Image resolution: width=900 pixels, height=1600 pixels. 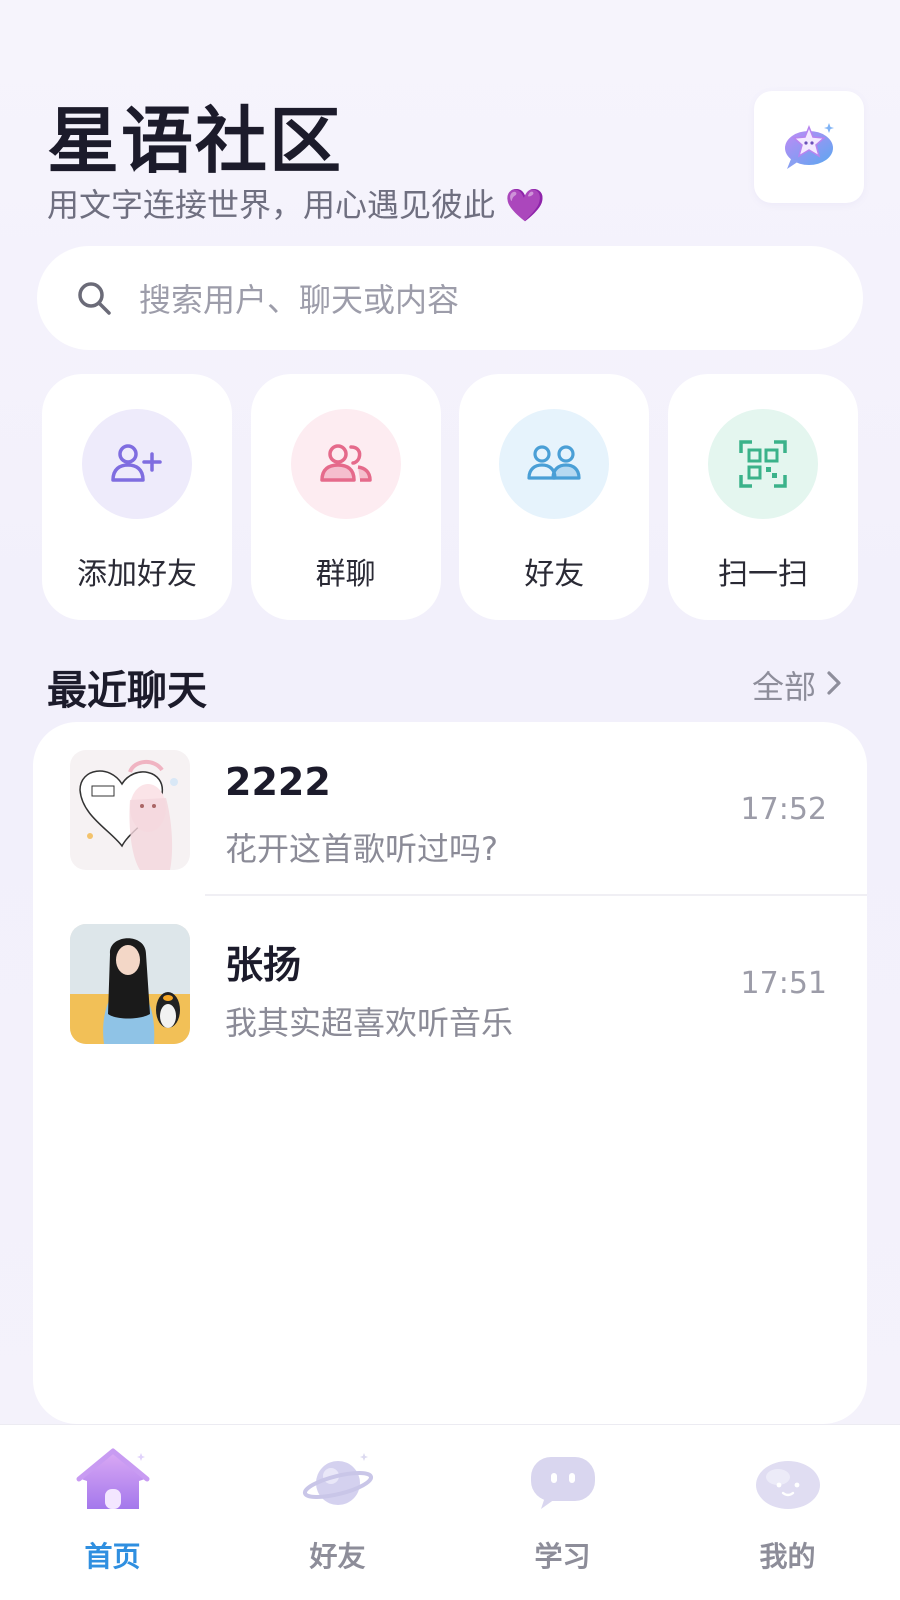 I want to click on search-placeholder: 搜索用户、聊天或内容, so click(x=299, y=300).